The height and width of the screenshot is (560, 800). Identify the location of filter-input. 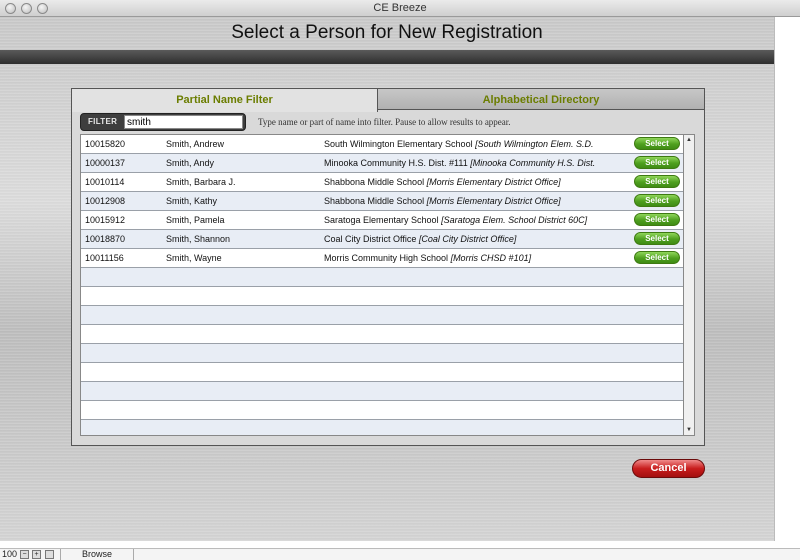
(183, 122).